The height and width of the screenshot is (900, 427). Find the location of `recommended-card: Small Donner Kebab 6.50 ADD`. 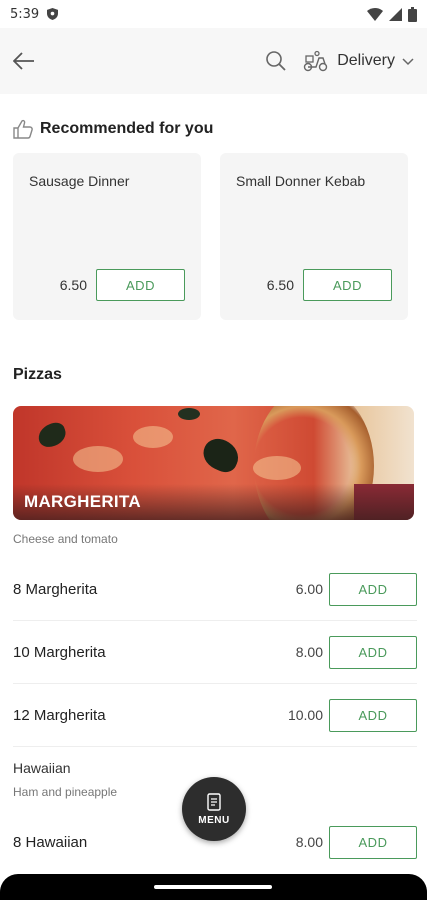

recommended-card: Small Donner Kebab 6.50 ADD is located at coordinates (314, 236).